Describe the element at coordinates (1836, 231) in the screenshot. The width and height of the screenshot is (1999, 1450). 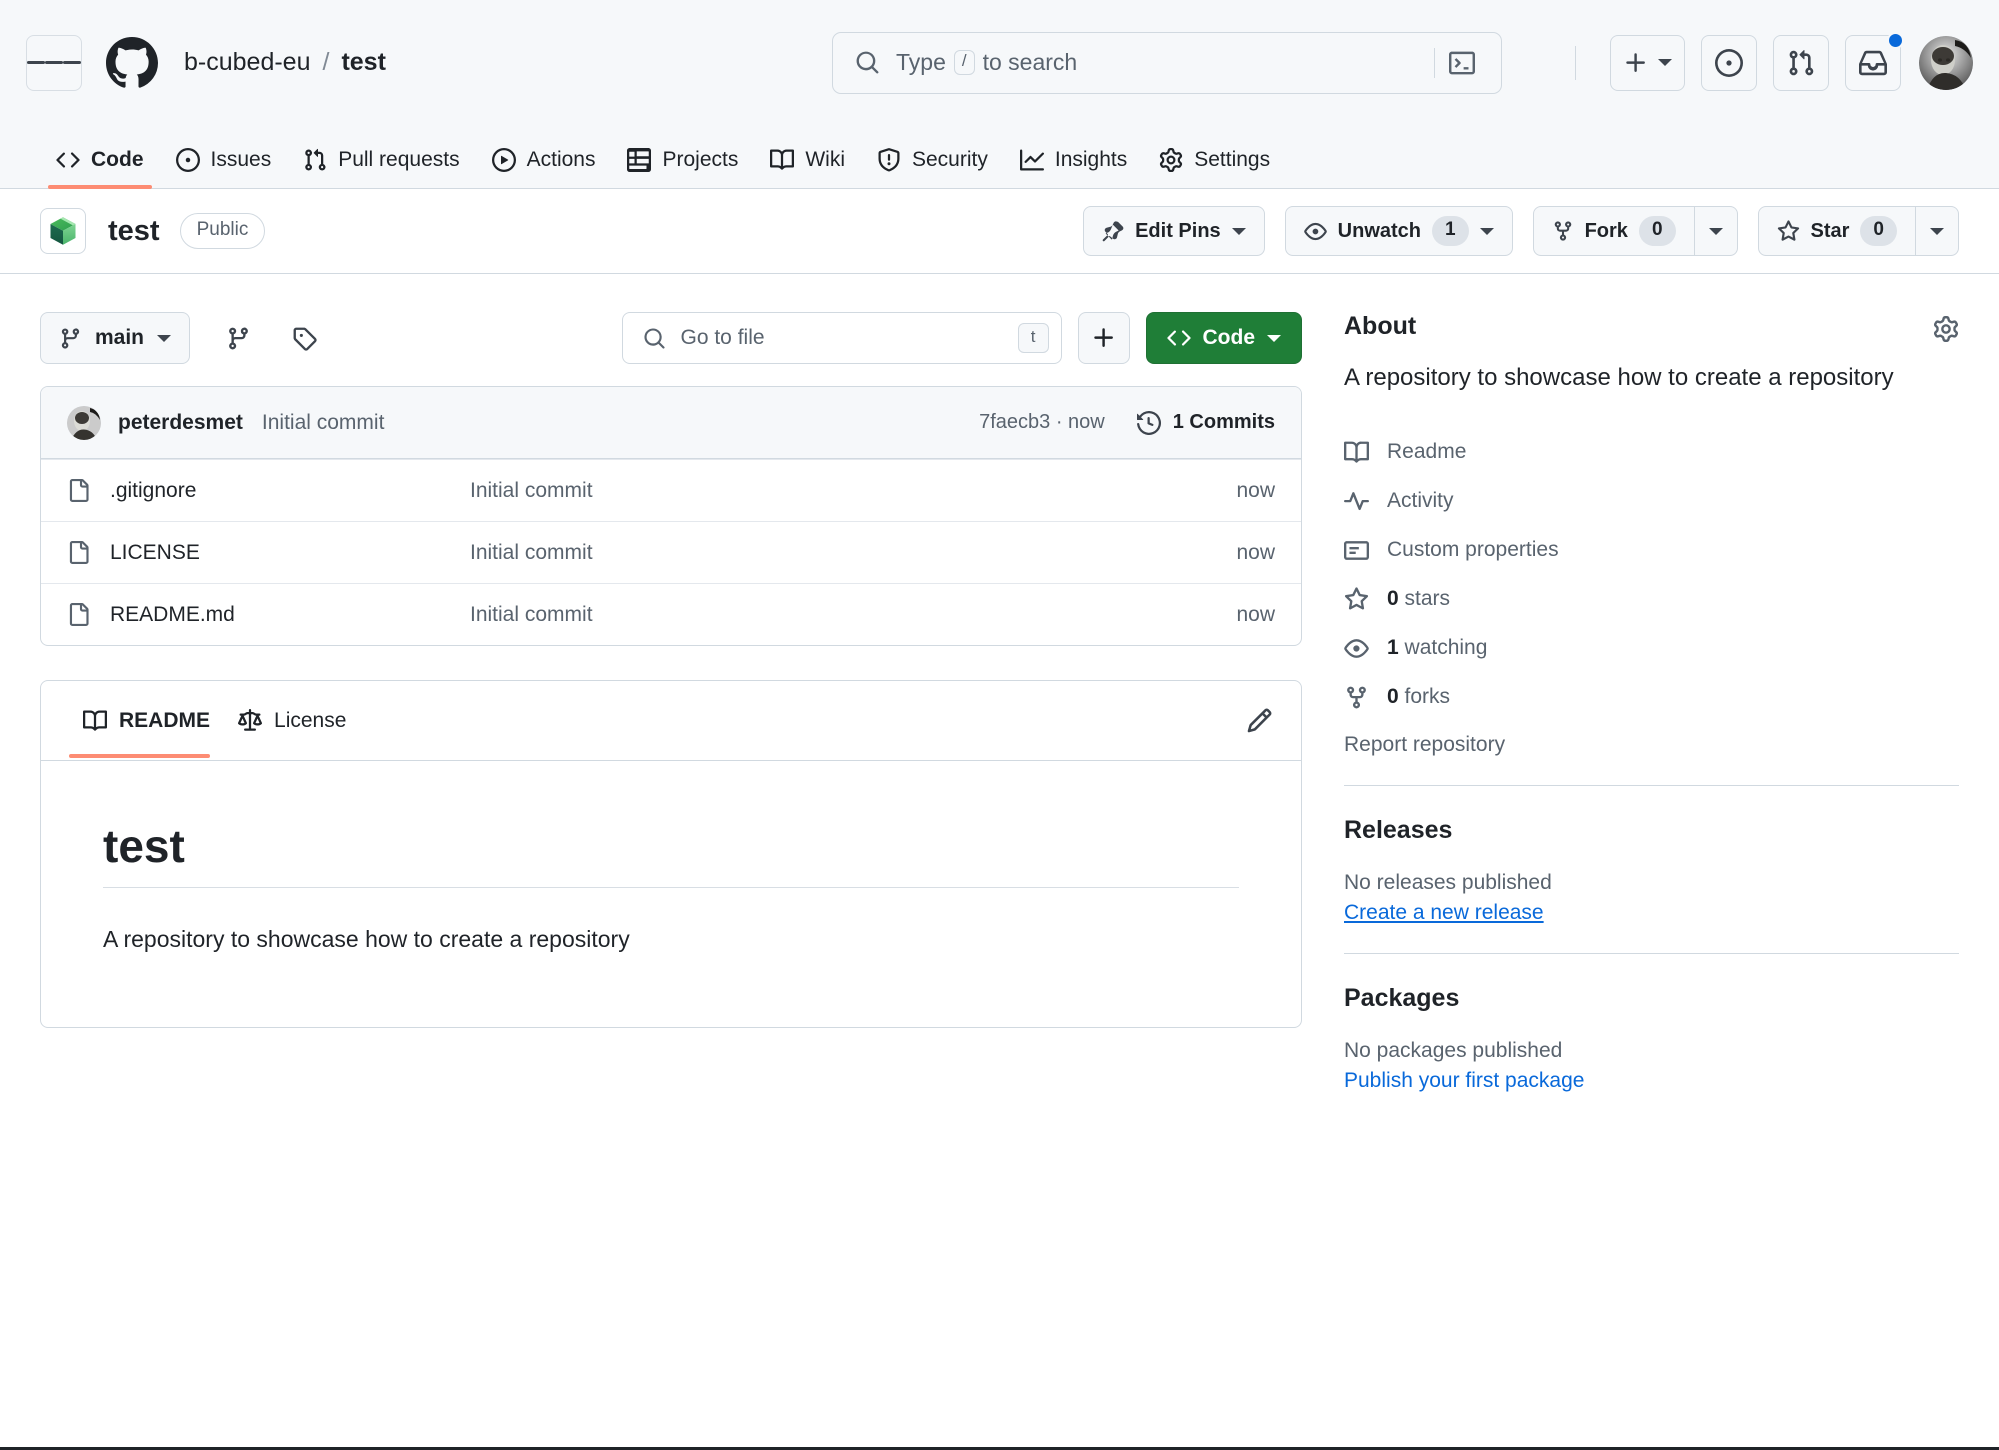
I see `star-button: Star 0` at that location.